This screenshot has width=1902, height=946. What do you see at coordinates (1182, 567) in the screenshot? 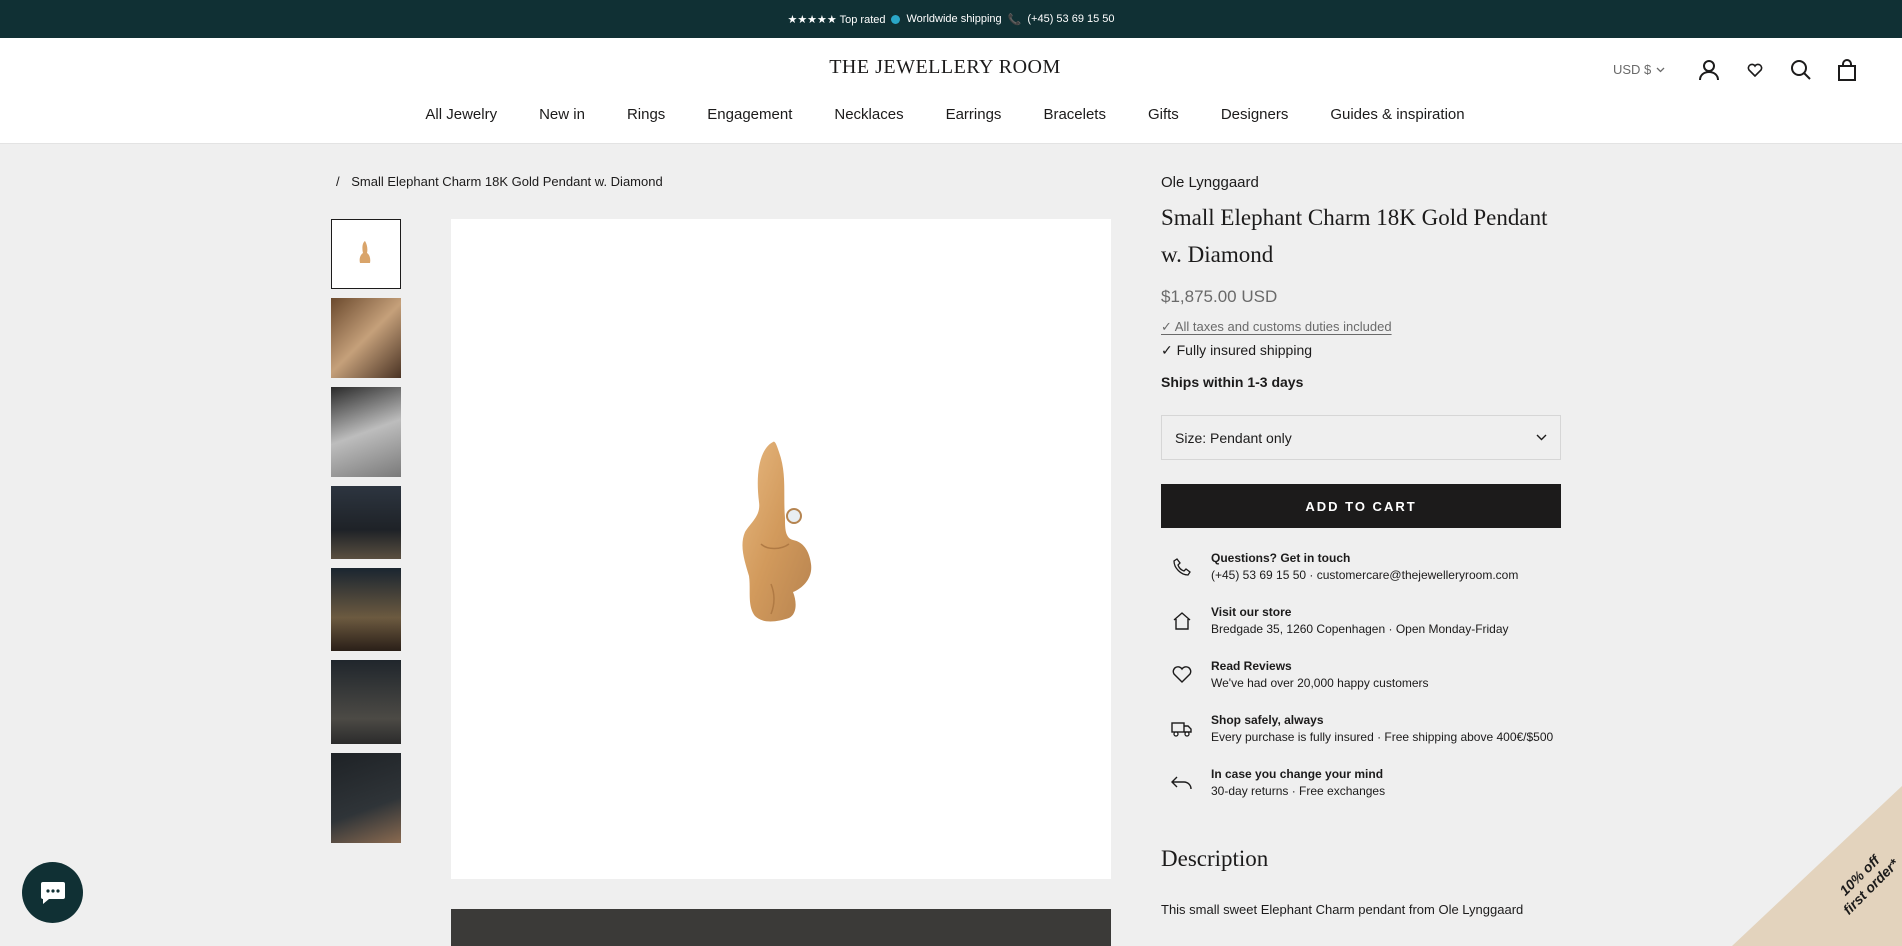
I see `phone-icon` at bounding box center [1182, 567].